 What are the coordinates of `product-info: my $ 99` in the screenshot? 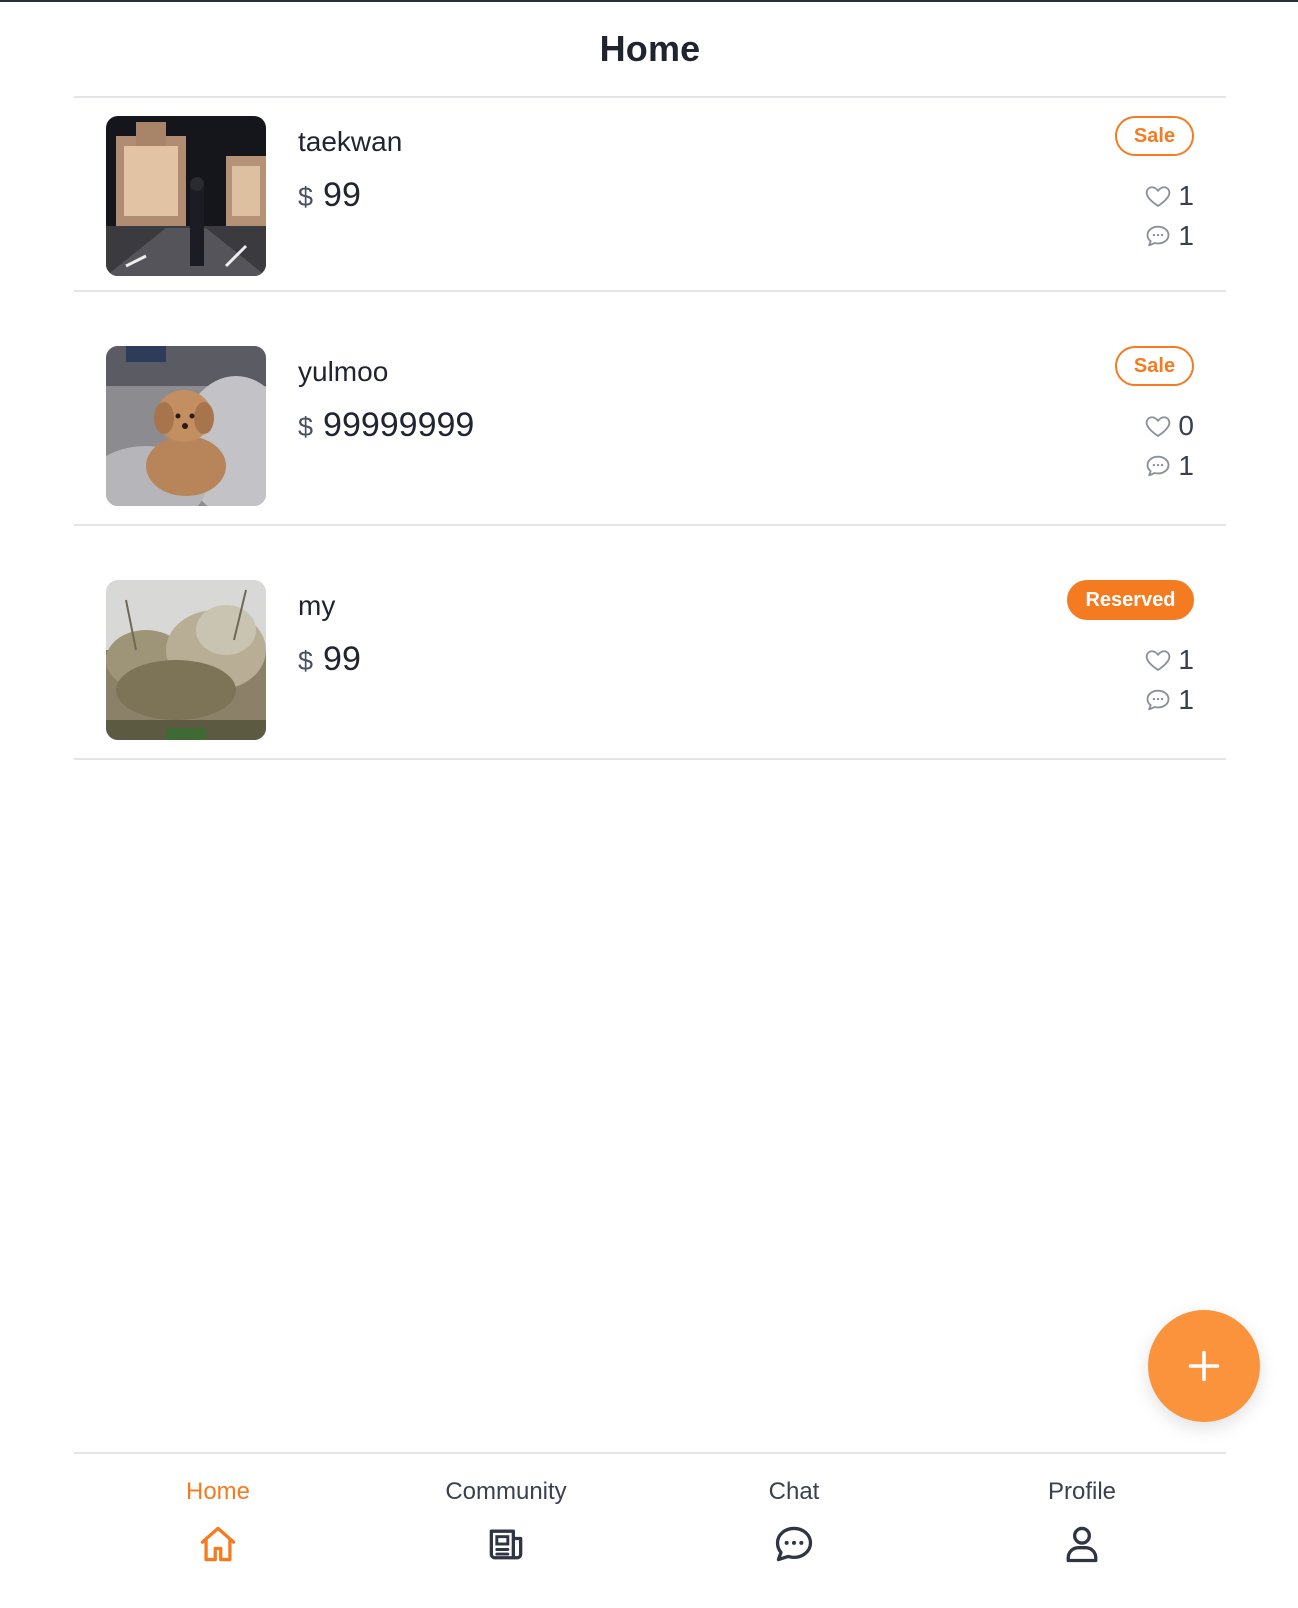 It's located at (329, 634).